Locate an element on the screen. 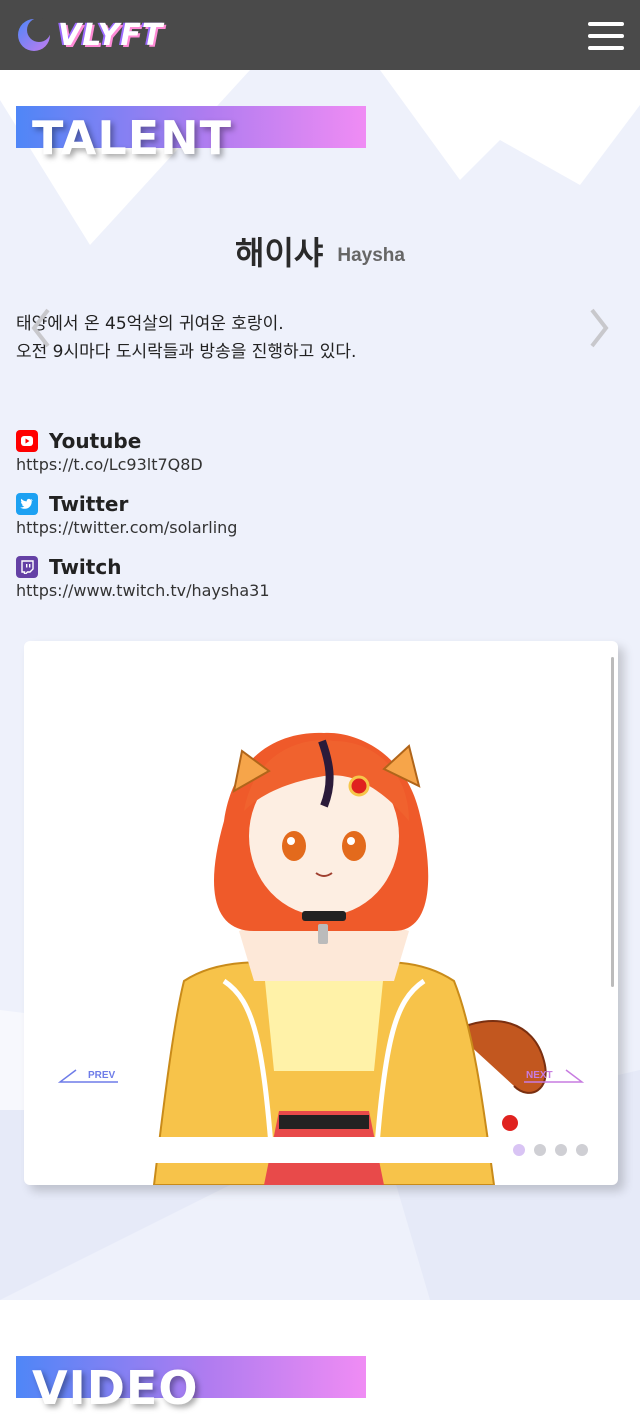 The width and height of the screenshot is (640, 1416). talent-name: 해이샤 Haysha is located at coordinates (320, 251).